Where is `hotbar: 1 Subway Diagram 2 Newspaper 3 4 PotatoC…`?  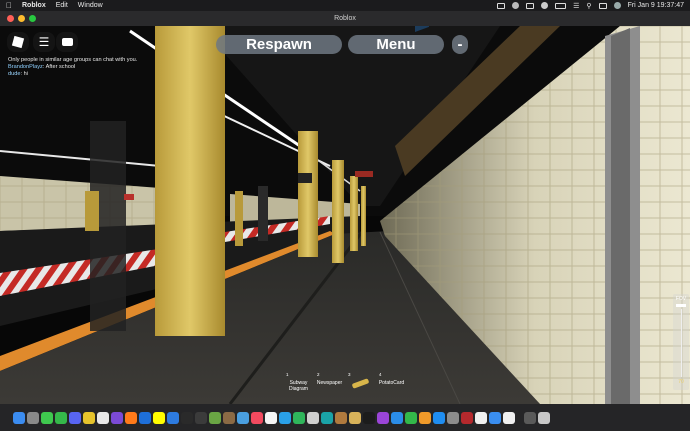
hotbar: 1 Subway Diagram 2 Newspaper 3 4 PotatoC… is located at coordinates (345, 383).